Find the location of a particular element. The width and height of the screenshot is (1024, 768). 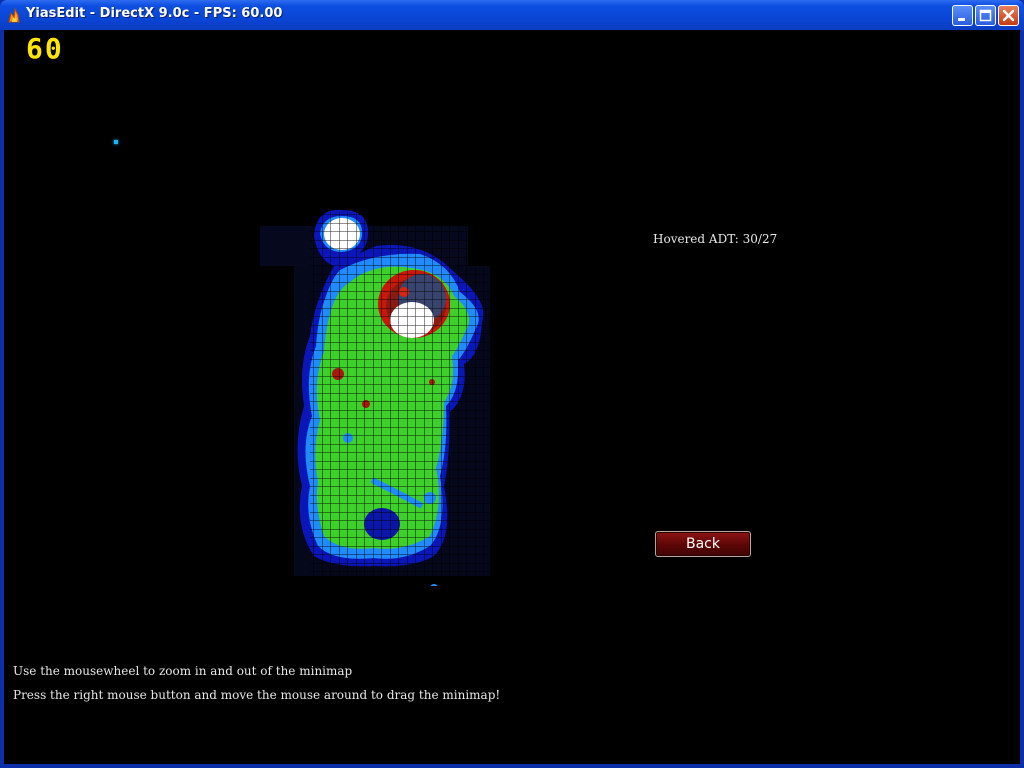

flame-icon is located at coordinates (14, 15).